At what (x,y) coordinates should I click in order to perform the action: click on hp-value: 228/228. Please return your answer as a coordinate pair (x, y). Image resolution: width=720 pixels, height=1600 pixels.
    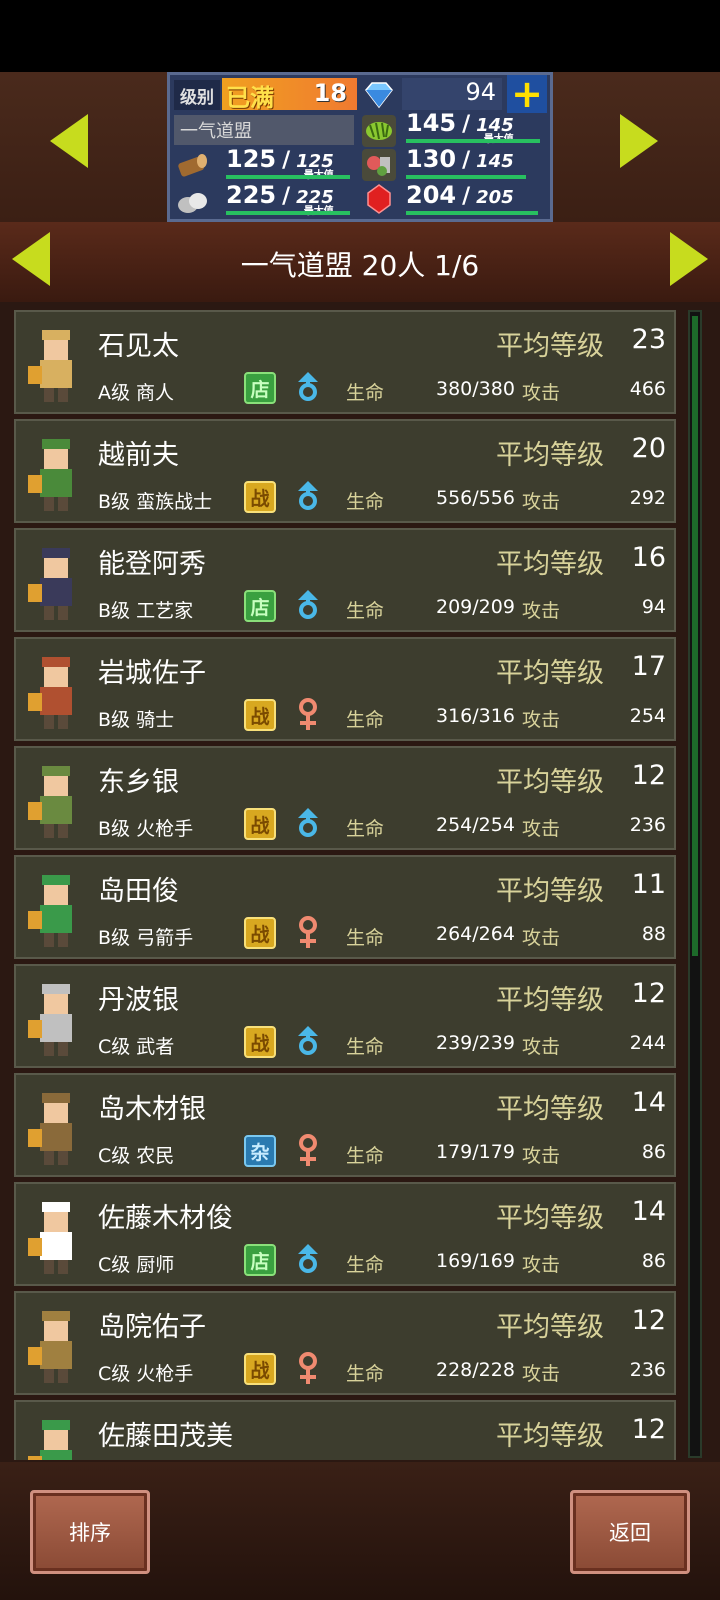
    Looking at the image, I should click on (475, 1370).